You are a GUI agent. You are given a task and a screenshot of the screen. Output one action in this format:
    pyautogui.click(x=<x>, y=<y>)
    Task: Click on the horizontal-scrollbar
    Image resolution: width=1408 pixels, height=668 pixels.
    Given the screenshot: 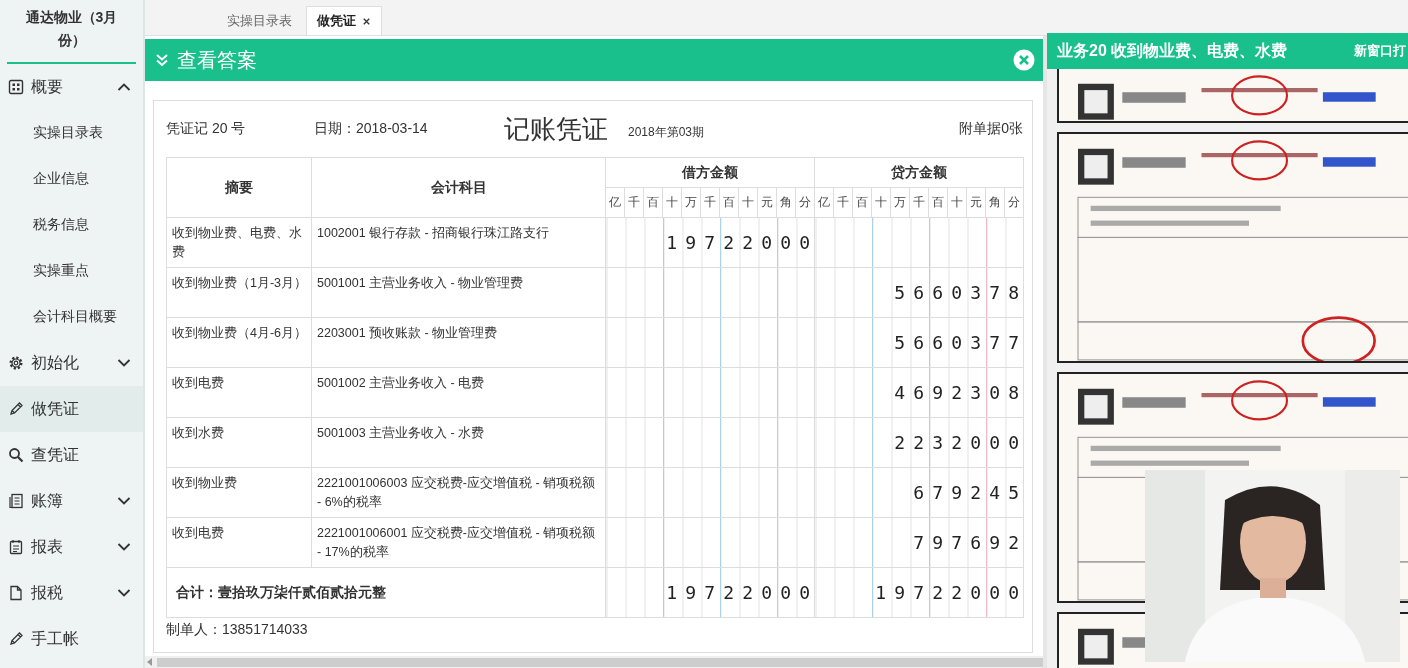 What is the action you would take?
    pyautogui.click(x=594, y=662)
    